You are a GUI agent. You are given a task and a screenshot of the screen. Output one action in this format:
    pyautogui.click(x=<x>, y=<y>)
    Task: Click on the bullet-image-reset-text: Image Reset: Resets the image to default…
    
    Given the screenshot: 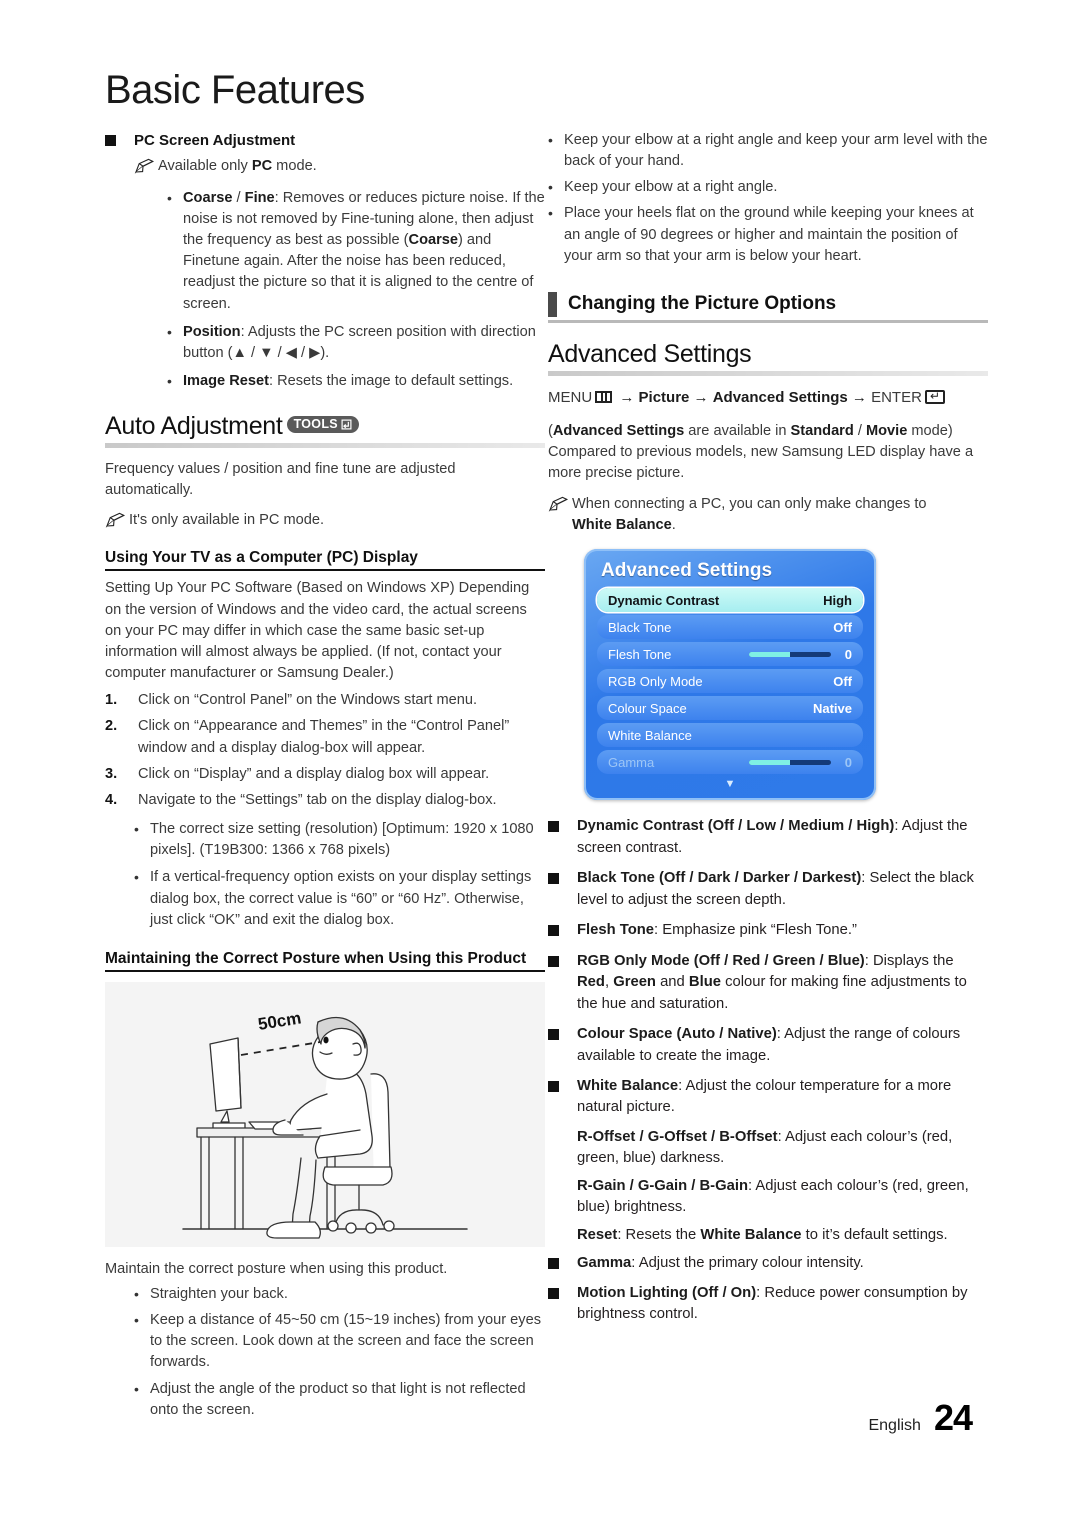 What is the action you would take?
    pyautogui.click(x=348, y=381)
    